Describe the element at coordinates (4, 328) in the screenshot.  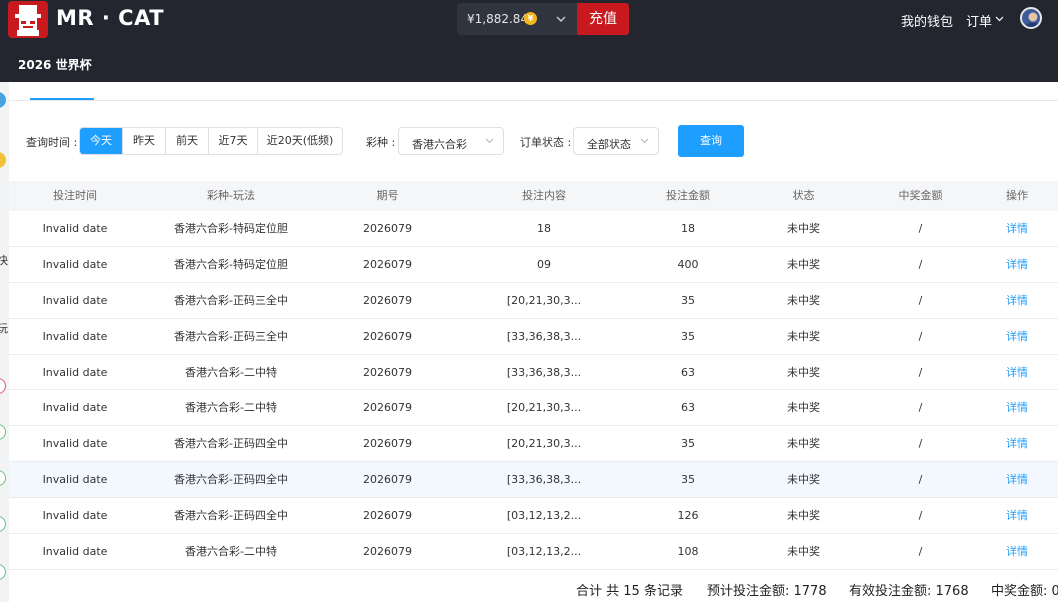
I see `sidebar-char: 玩` at that location.